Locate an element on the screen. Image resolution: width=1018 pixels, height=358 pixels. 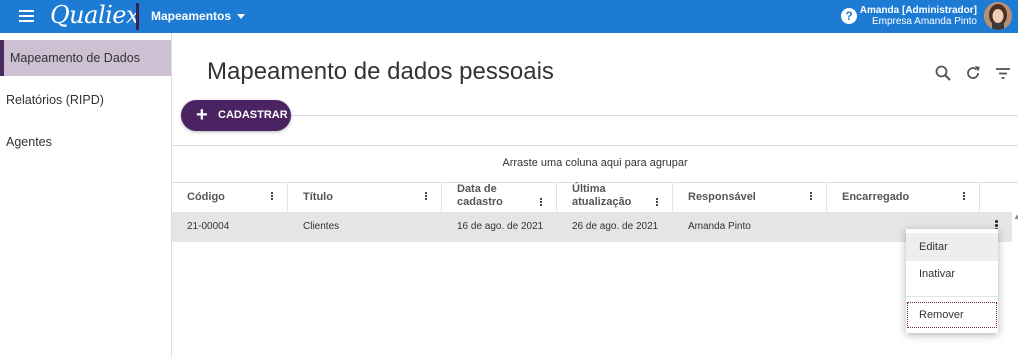
row-context-menu: Editar Inativar Remover is located at coordinates (952, 281).